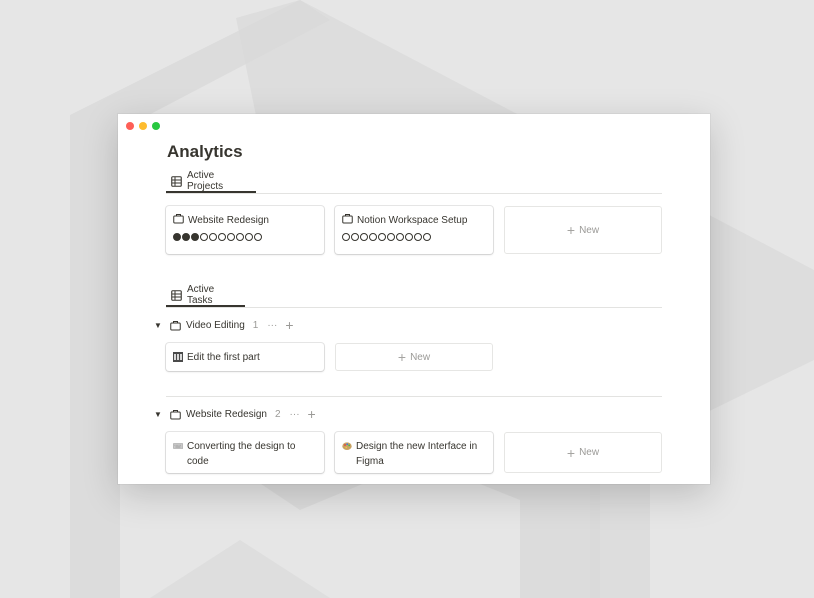  Describe the element at coordinates (228, 220) in the screenshot. I see `card-title: Website Redesign` at that location.